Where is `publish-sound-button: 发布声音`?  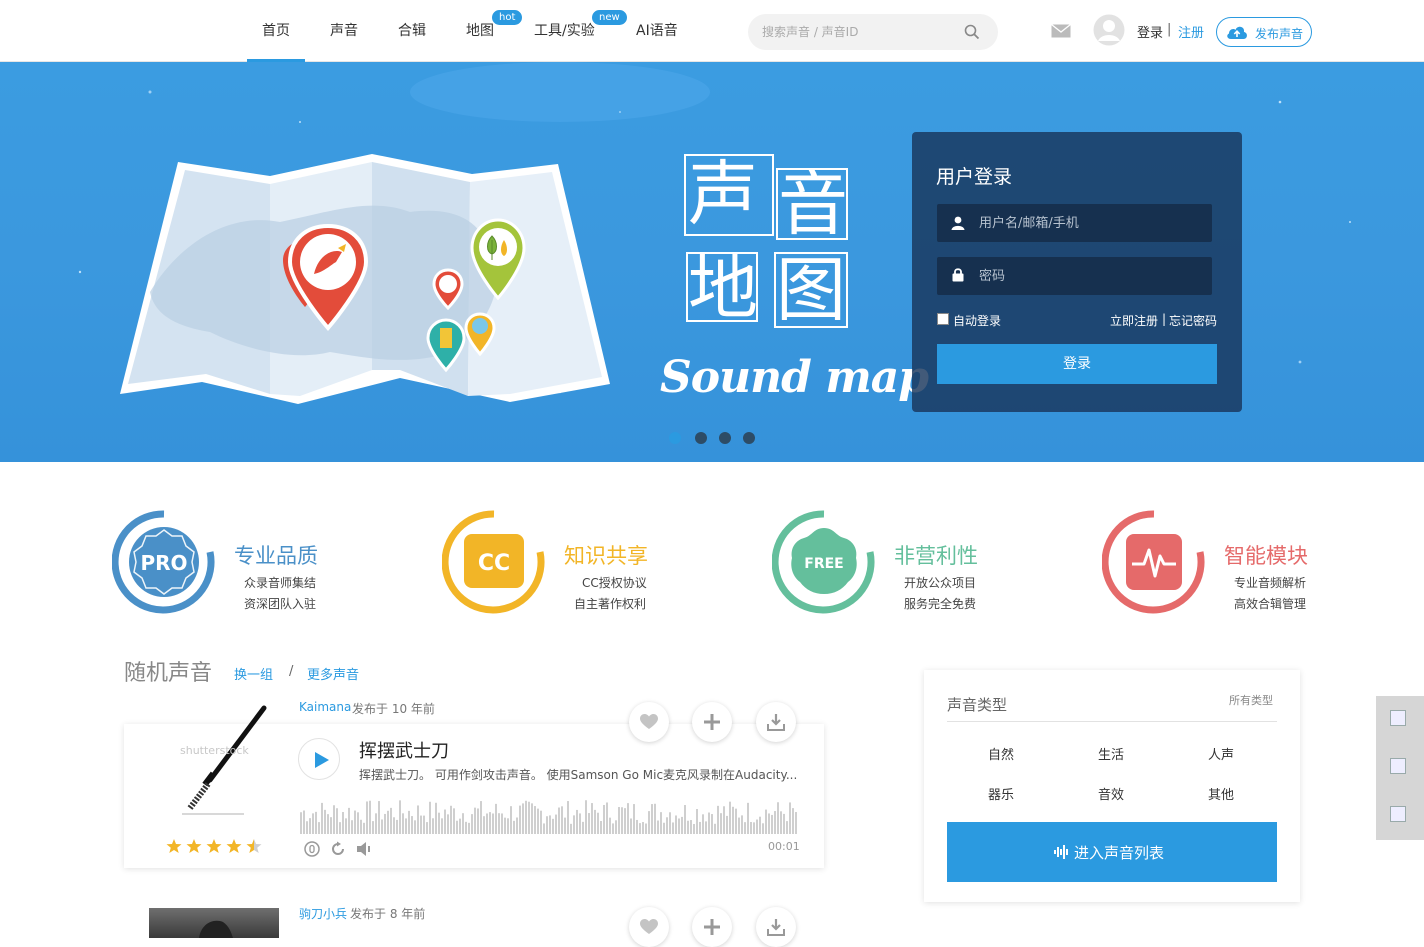
publish-sound-button: 发布声音 is located at coordinates (1264, 32).